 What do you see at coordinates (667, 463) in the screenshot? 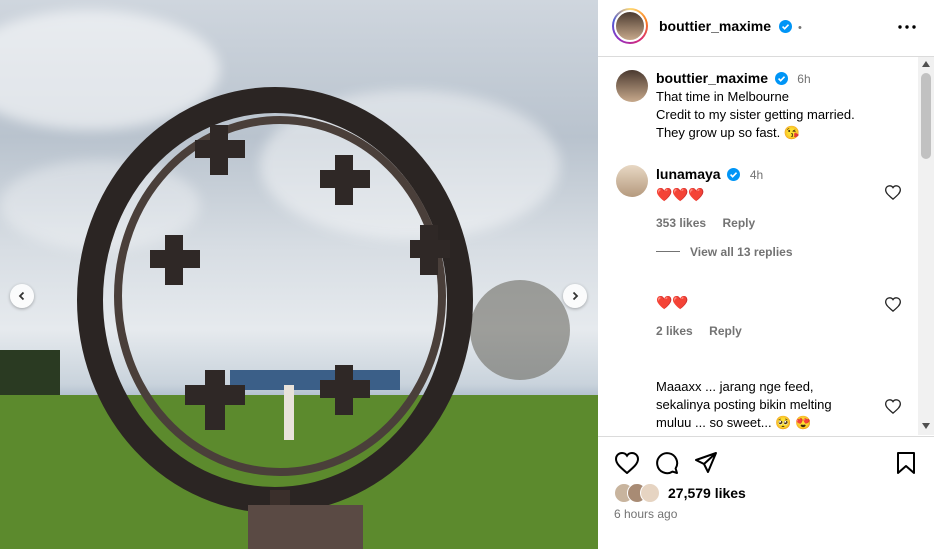
I see `comment-icon` at bounding box center [667, 463].